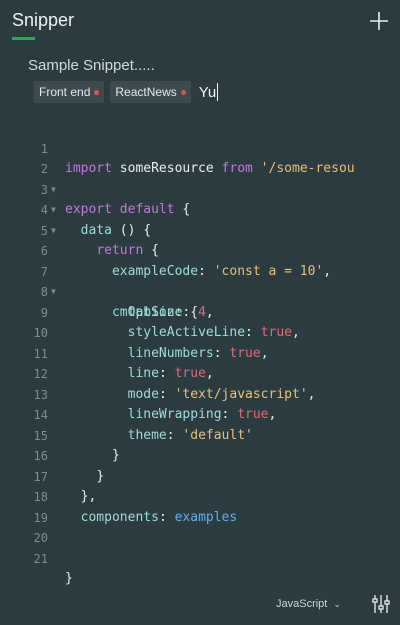 Image resolution: width=400 pixels, height=625 pixels. I want to click on code-line: 8 tabSize: 4,, so click(200, 291).